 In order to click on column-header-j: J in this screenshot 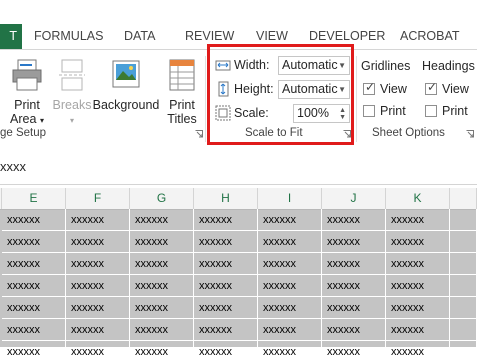, I will do `click(354, 198)`.